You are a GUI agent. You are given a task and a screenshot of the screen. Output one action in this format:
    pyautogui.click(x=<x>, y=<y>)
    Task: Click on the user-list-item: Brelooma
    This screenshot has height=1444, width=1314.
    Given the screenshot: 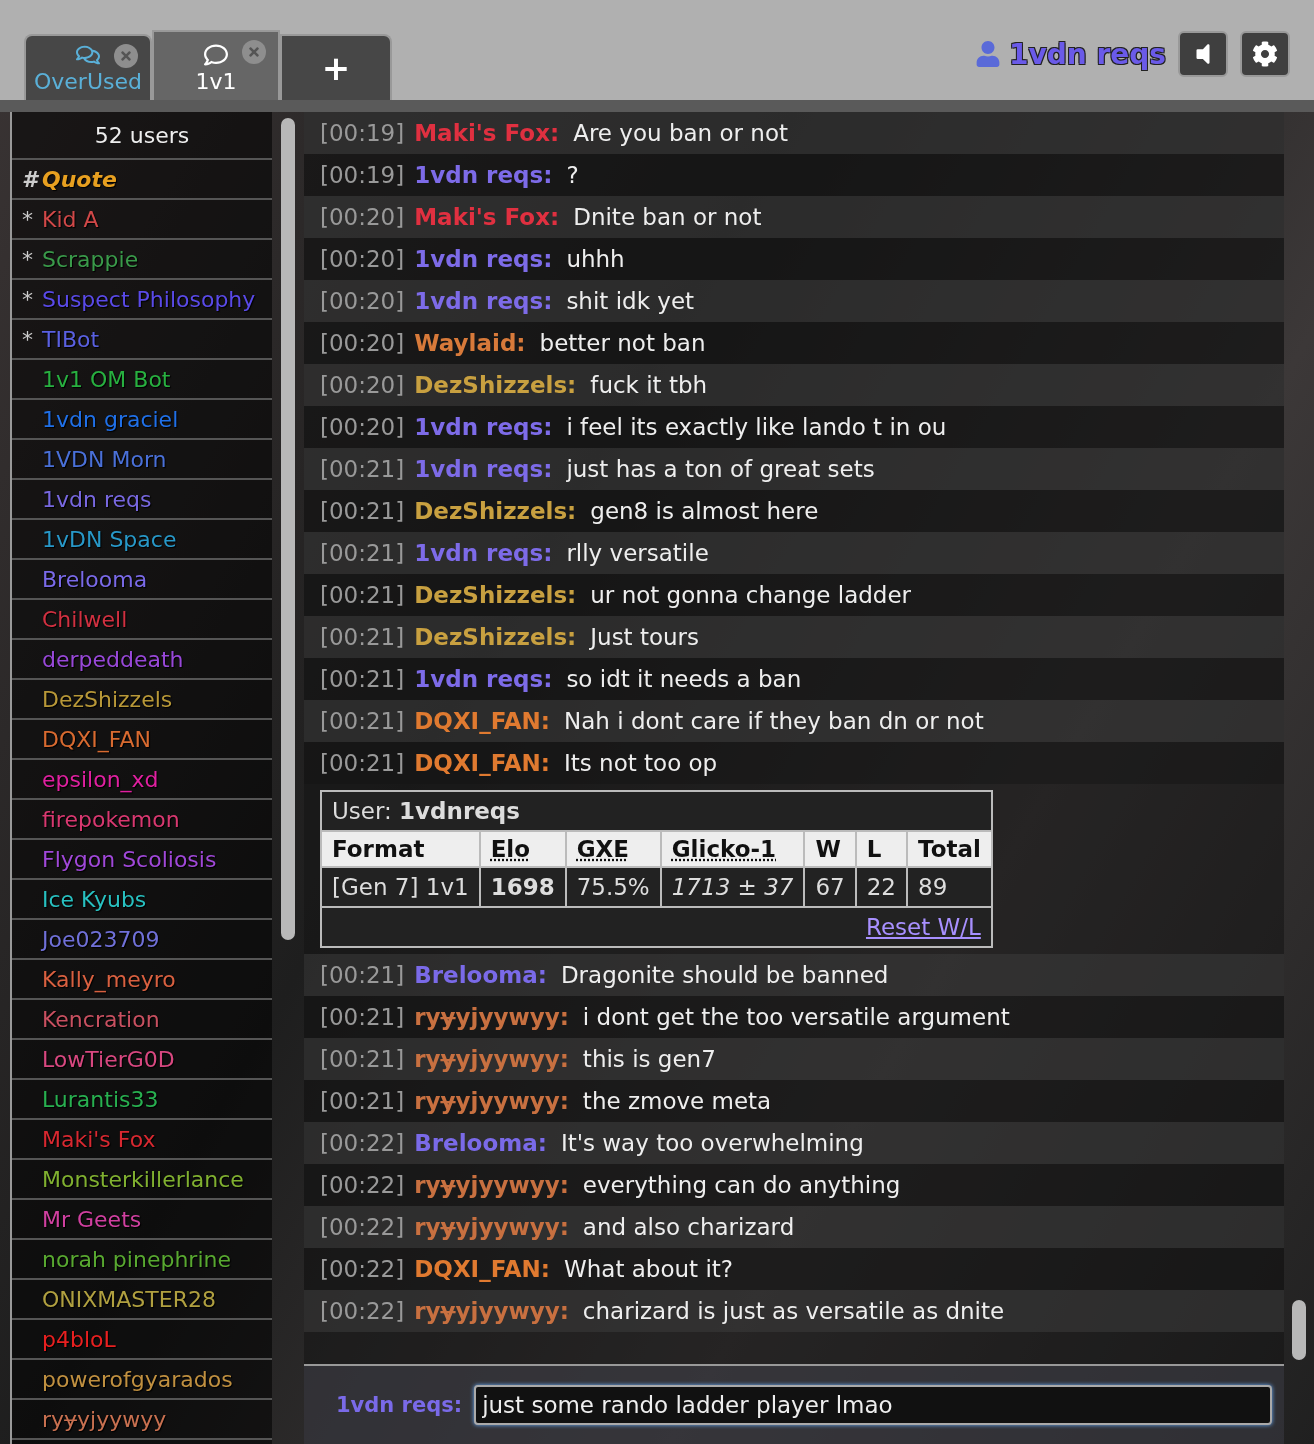 What is the action you would take?
    pyautogui.click(x=142, y=580)
    